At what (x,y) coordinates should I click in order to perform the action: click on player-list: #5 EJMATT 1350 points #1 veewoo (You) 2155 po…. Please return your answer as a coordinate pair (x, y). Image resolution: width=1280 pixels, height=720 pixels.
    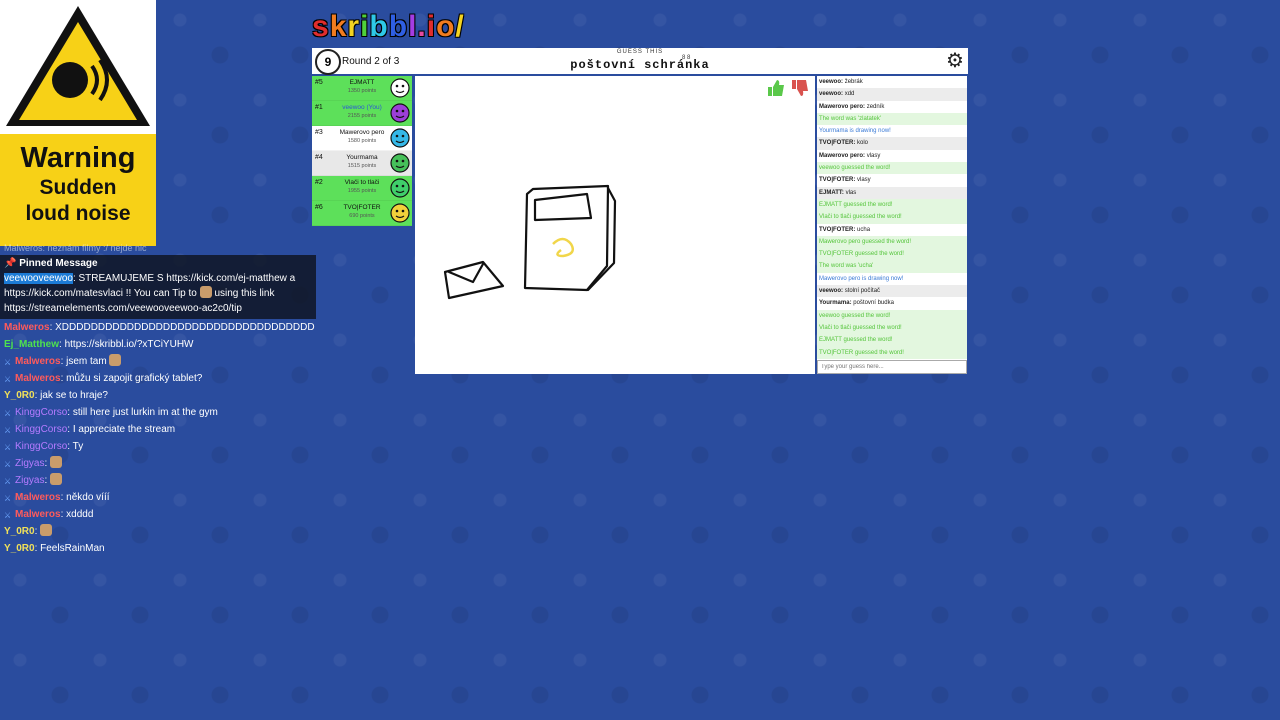
    Looking at the image, I should click on (362, 151).